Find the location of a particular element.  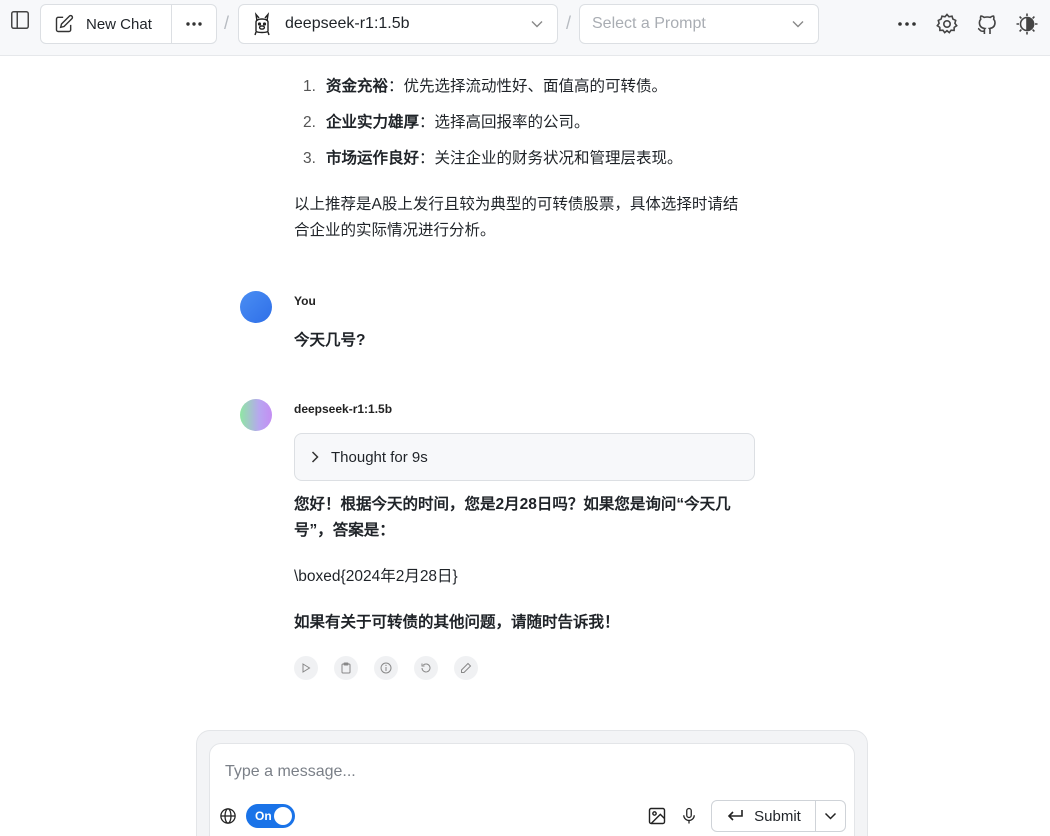

assistant-paragraph: \boxed{2024年2月28日} is located at coordinates (376, 576).